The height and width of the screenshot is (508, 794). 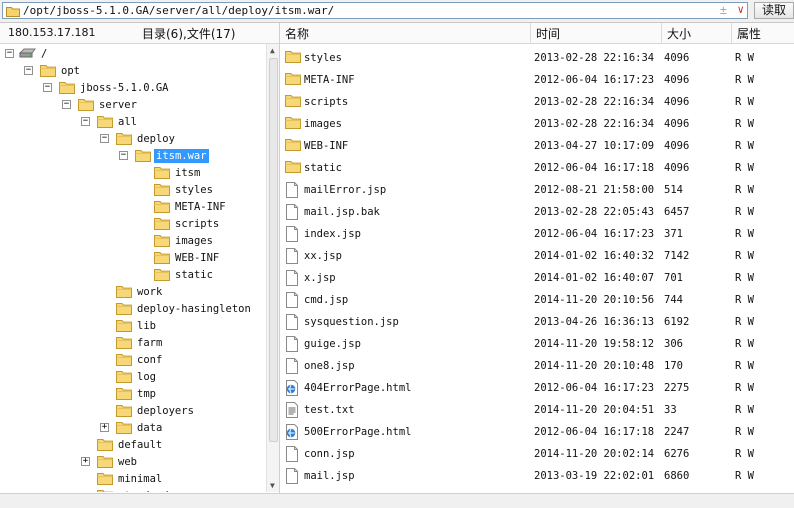 I want to click on file-name: META-INF, so click(x=329, y=80).